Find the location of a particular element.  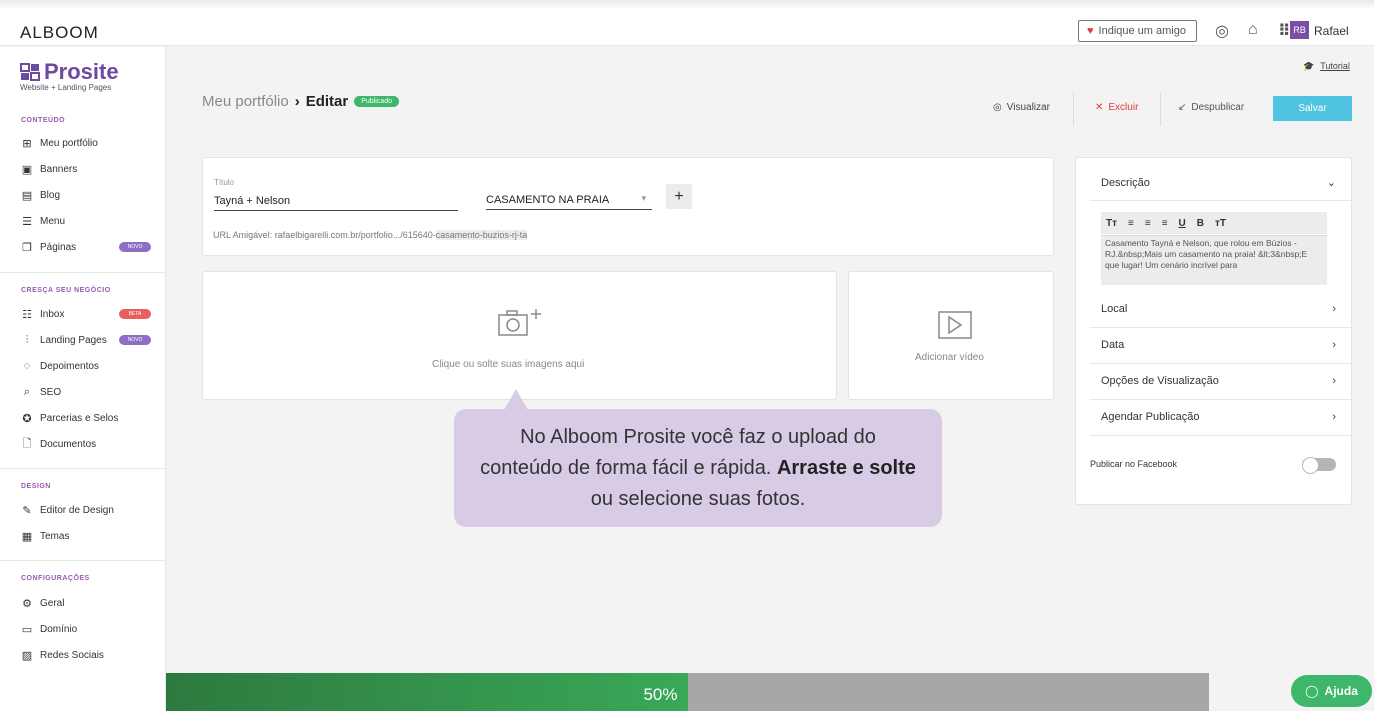

sidebar-item-seo: ⌕ SEO is located at coordinates (86, 392).